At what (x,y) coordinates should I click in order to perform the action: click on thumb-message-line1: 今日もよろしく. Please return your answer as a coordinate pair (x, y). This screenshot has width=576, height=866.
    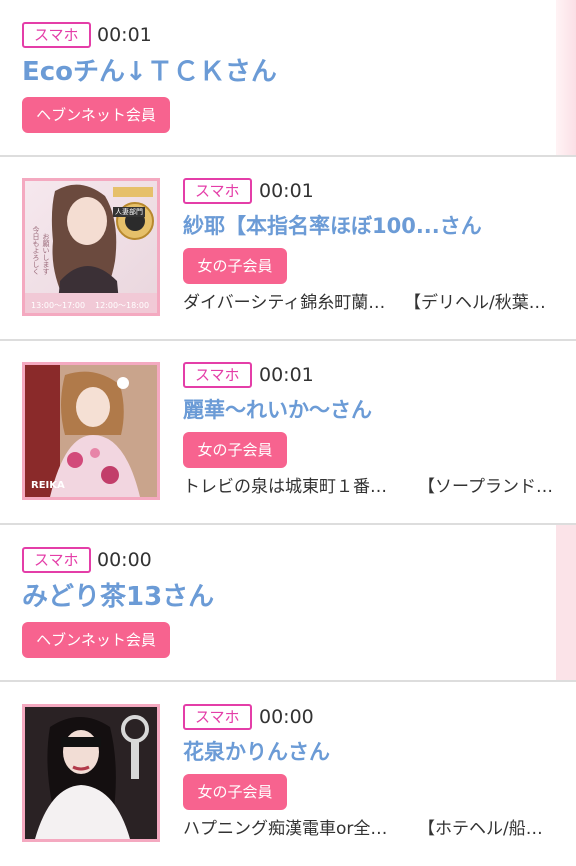
    Looking at the image, I should click on (36, 250).